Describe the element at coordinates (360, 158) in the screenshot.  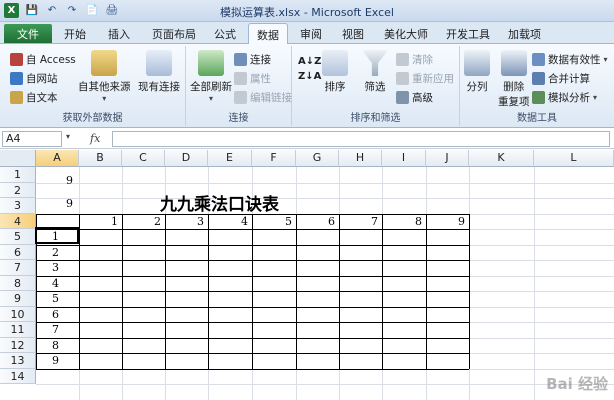
I see `column-header-h: H` at that location.